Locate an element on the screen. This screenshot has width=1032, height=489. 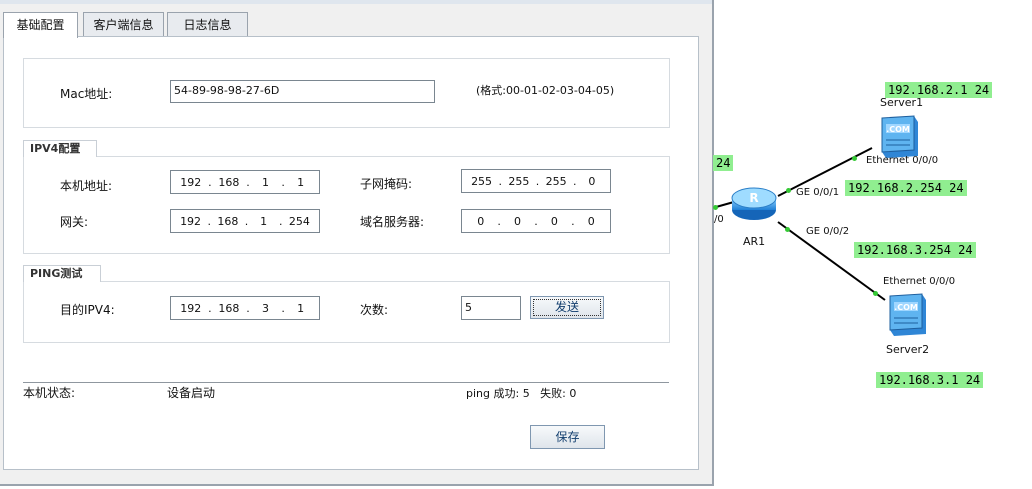
server2-ip: 192.168.3.1 24 is located at coordinates (930, 380).